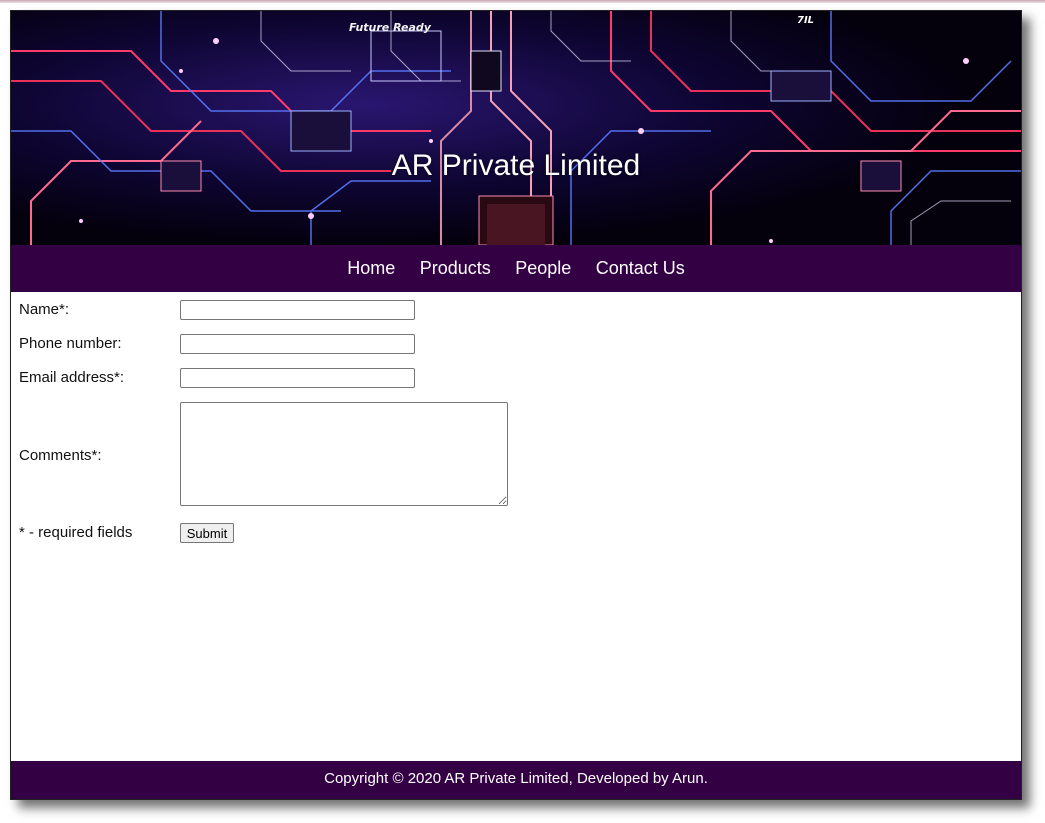 Image resolution: width=1045 pixels, height=823 pixels. Describe the element at coordinates (371, 268) in the screenshot. I see `nav-link-home: Home` at that location.